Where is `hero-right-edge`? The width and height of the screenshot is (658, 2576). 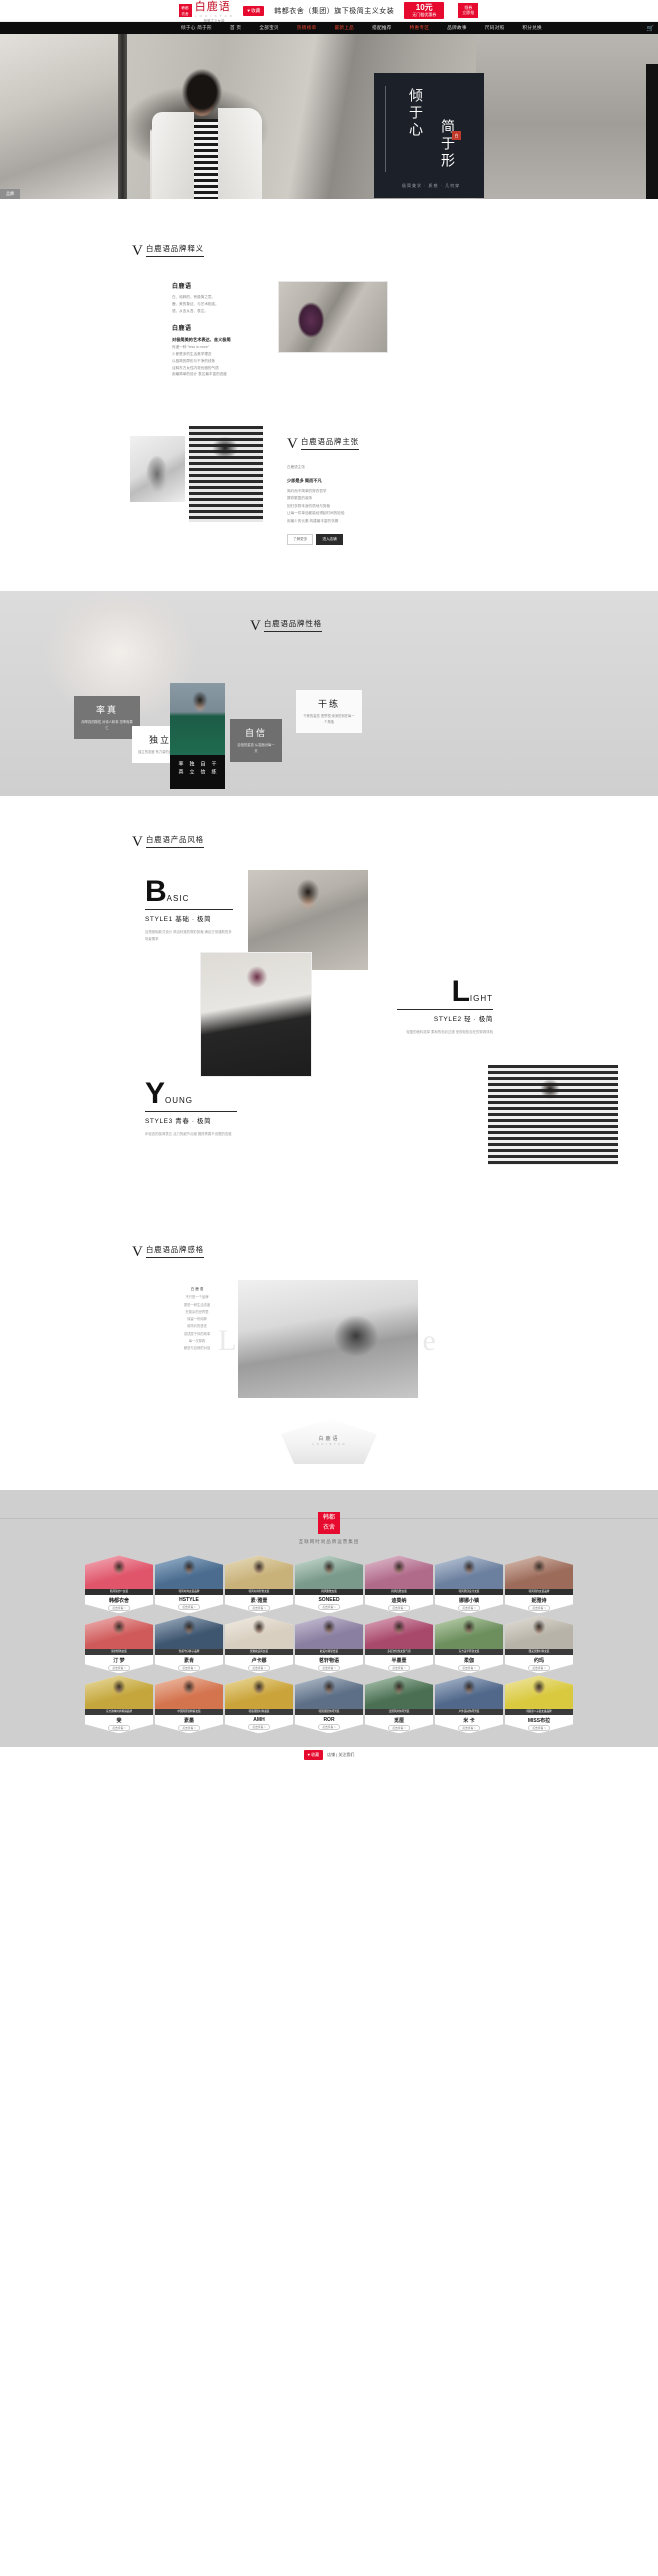
hero-right-edge is located at coordinates (652, 131).